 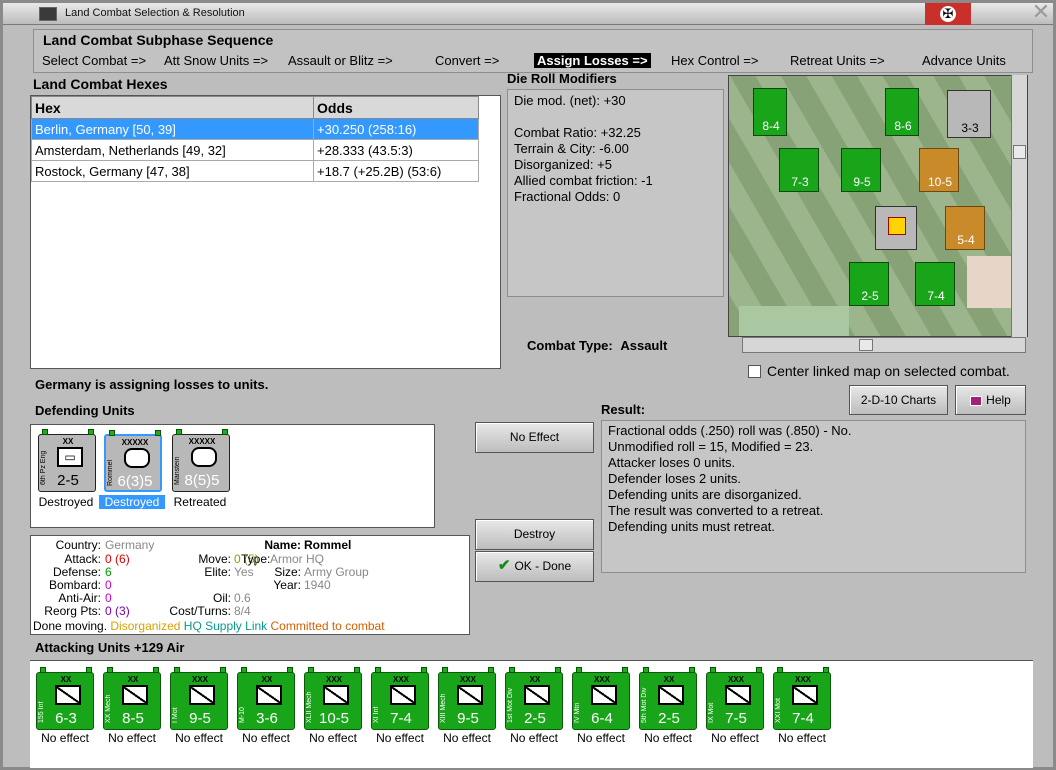 I want to click on book-icon, so click(x=976, y=400).